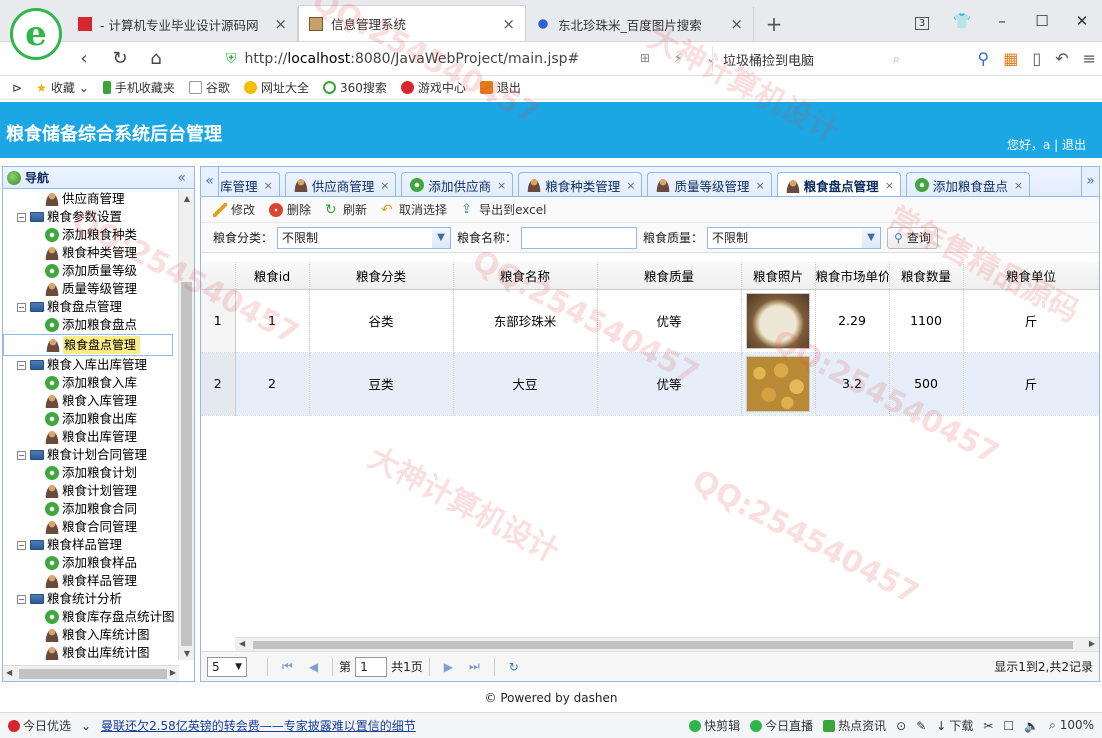 The width and height of the screenshot is (1102, 738). What do you see at coordinates (457, 184) in the screenshot?
I see `panel-tab: 添加供应商 ×` at bounding box center [457, 184].